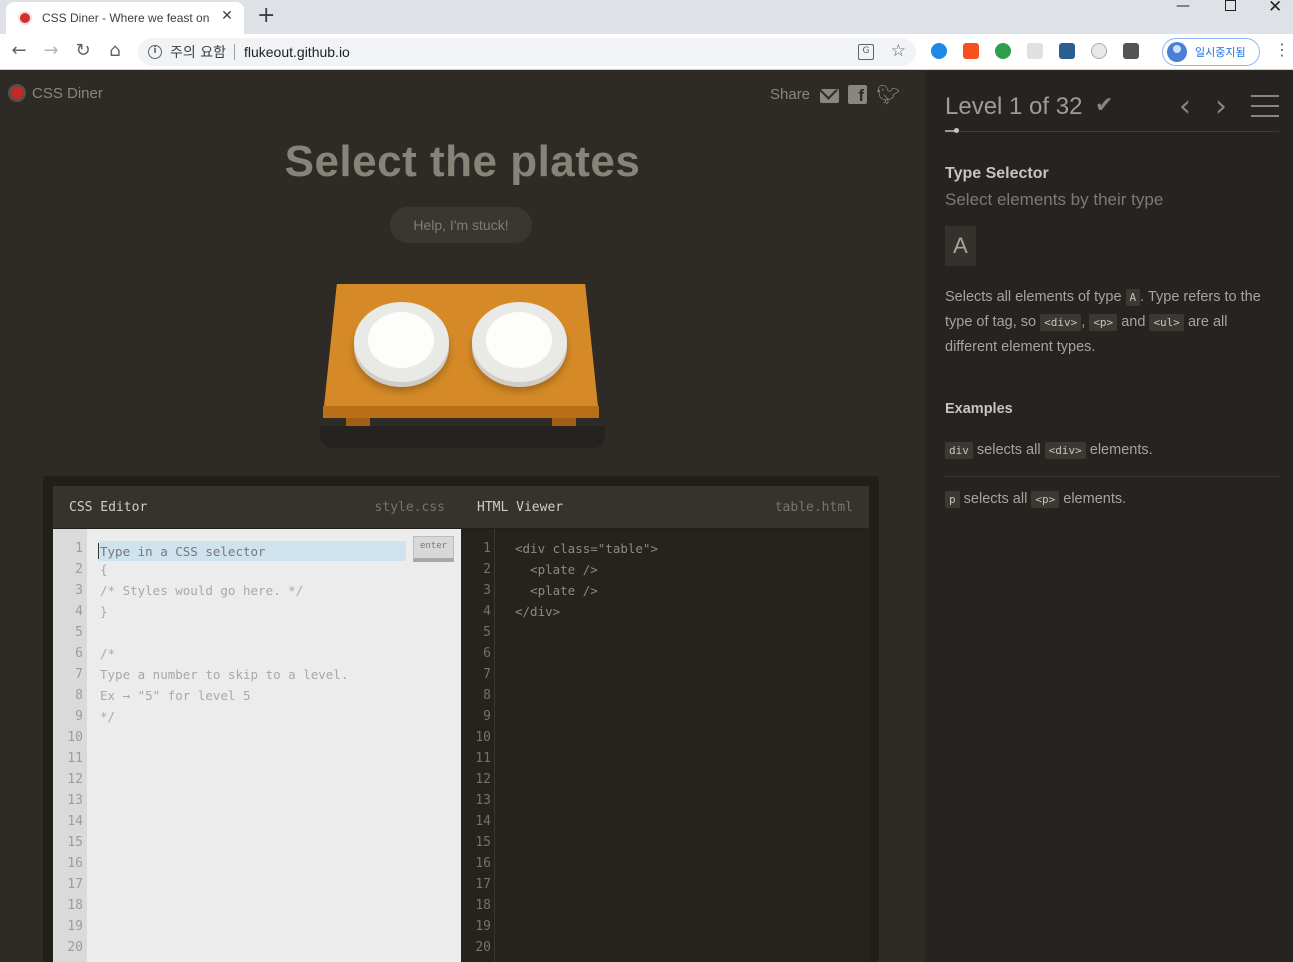 This screenshot has width=1293, height=962. What do you see at coordinates (98, 551) in the screenshot?
I see `text-cursor` at bounding box center [98, 551].